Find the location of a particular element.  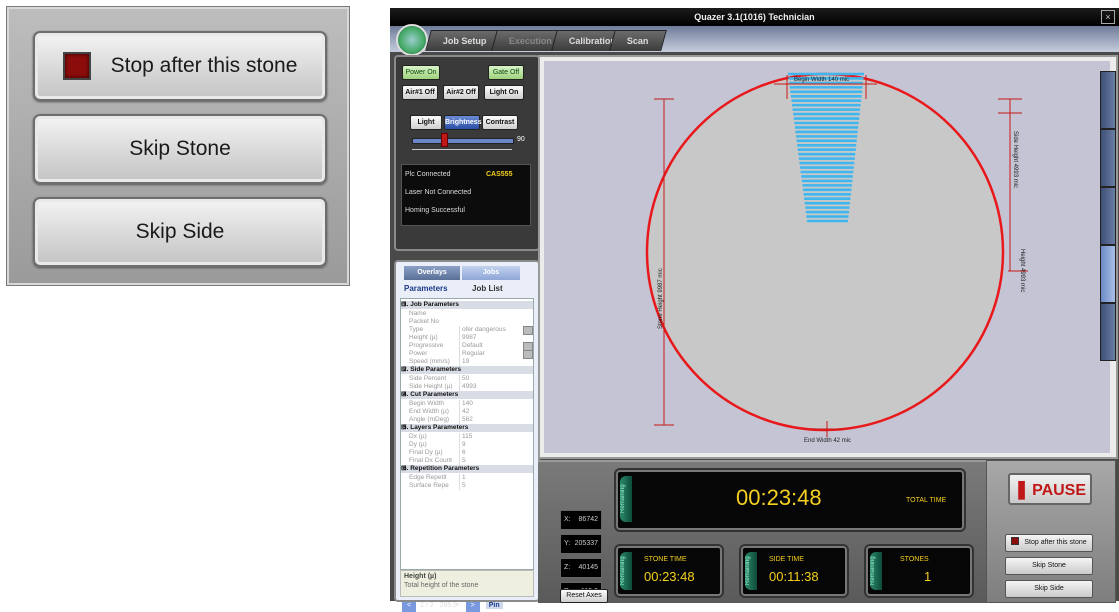

pause-icon: ❚ is located at coordinates (1021, 489).